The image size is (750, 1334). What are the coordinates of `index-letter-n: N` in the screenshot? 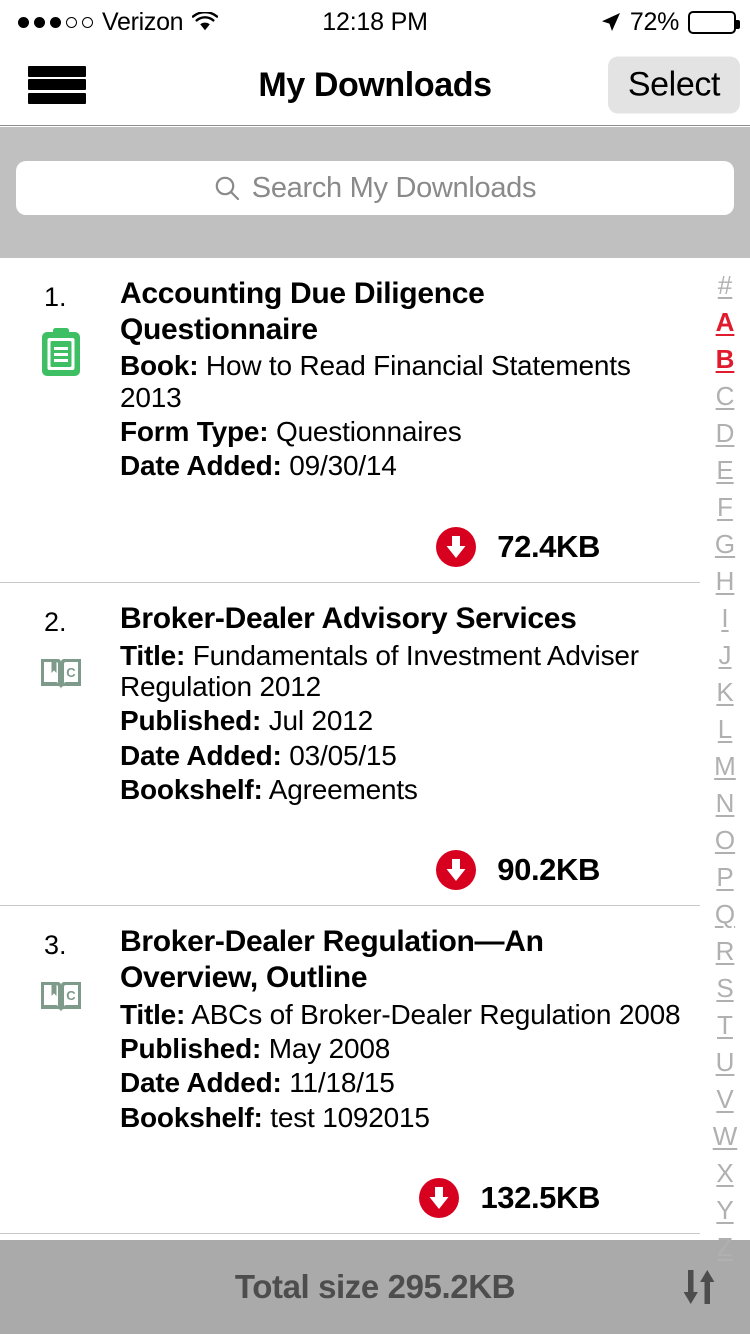 It's located at (725, 803).